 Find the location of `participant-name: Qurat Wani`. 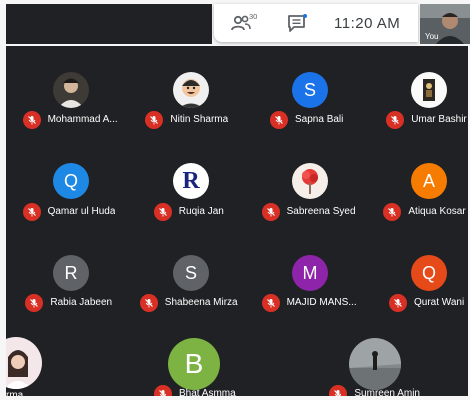

participant-name: Qurat Wani is located at coordinates (439, 302).